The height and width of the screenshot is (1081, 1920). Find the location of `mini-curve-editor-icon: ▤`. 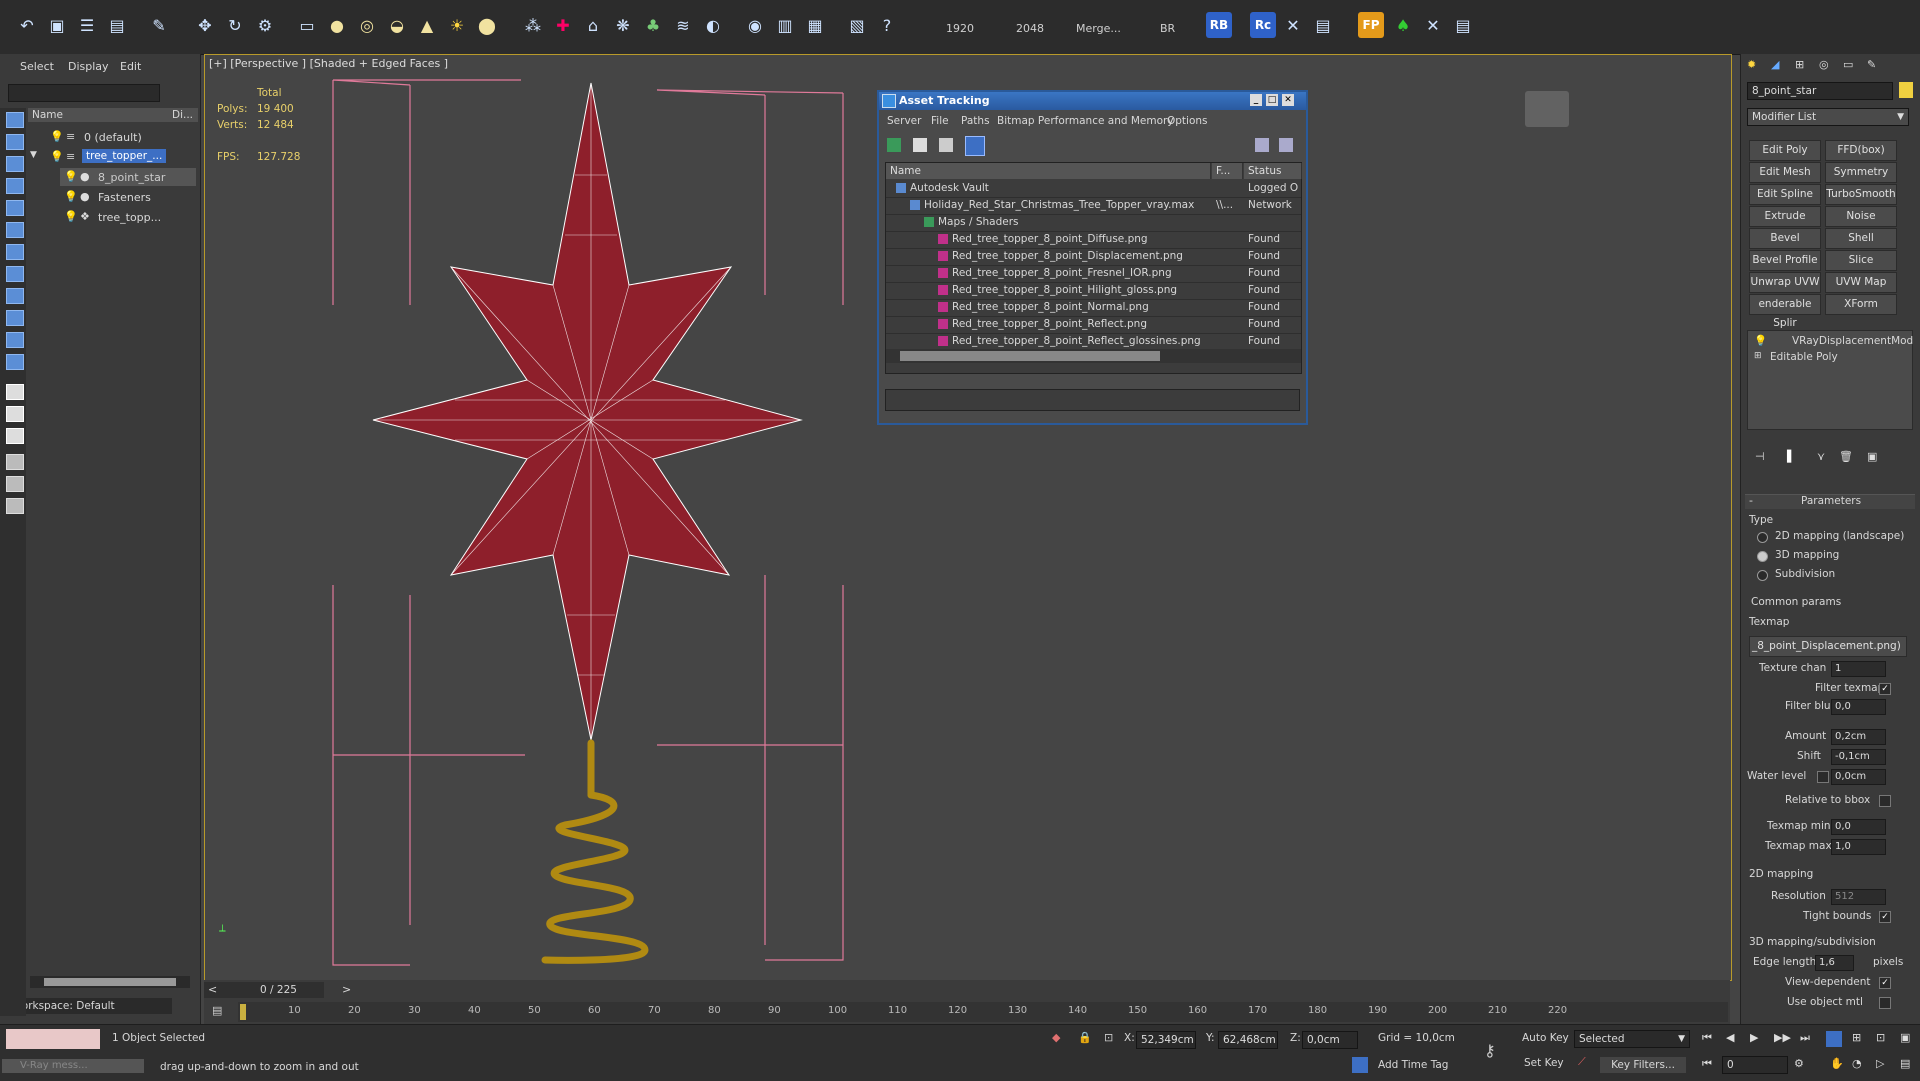

mini-curve-editor-icon: ▤ is located at coordinates (217, 1010).